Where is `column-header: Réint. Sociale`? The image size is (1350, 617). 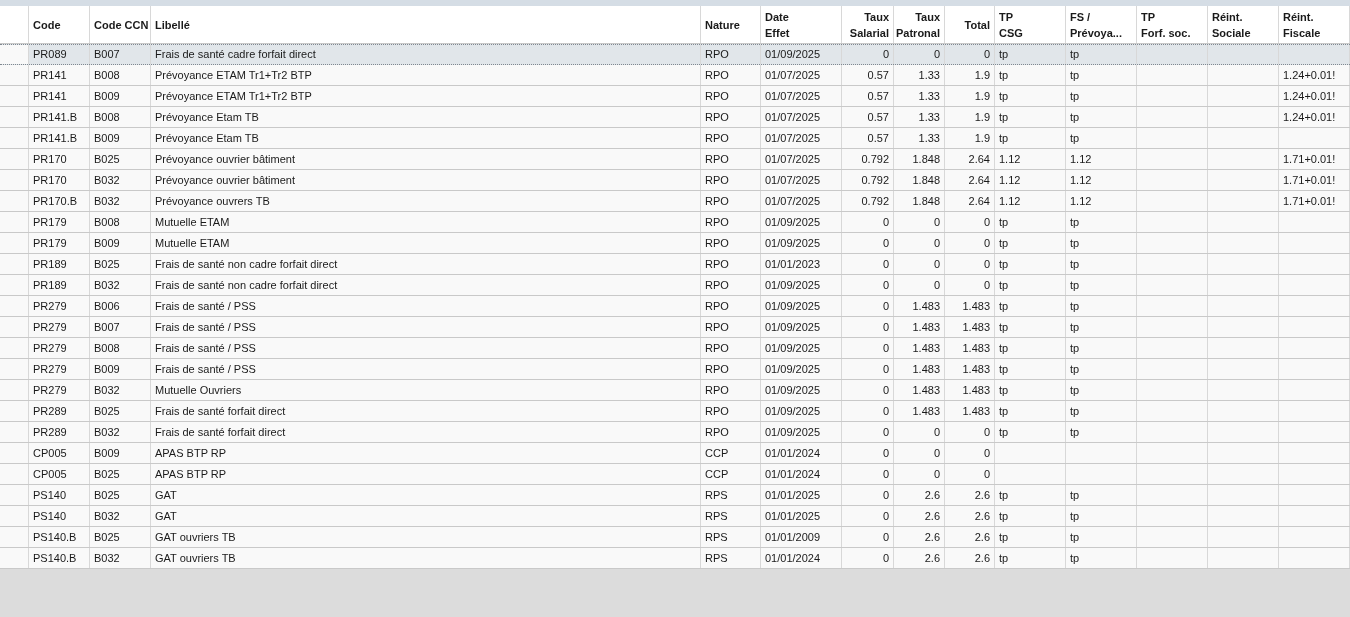 column-header: Réint. Sociale is located at coordinates (1231, 24).